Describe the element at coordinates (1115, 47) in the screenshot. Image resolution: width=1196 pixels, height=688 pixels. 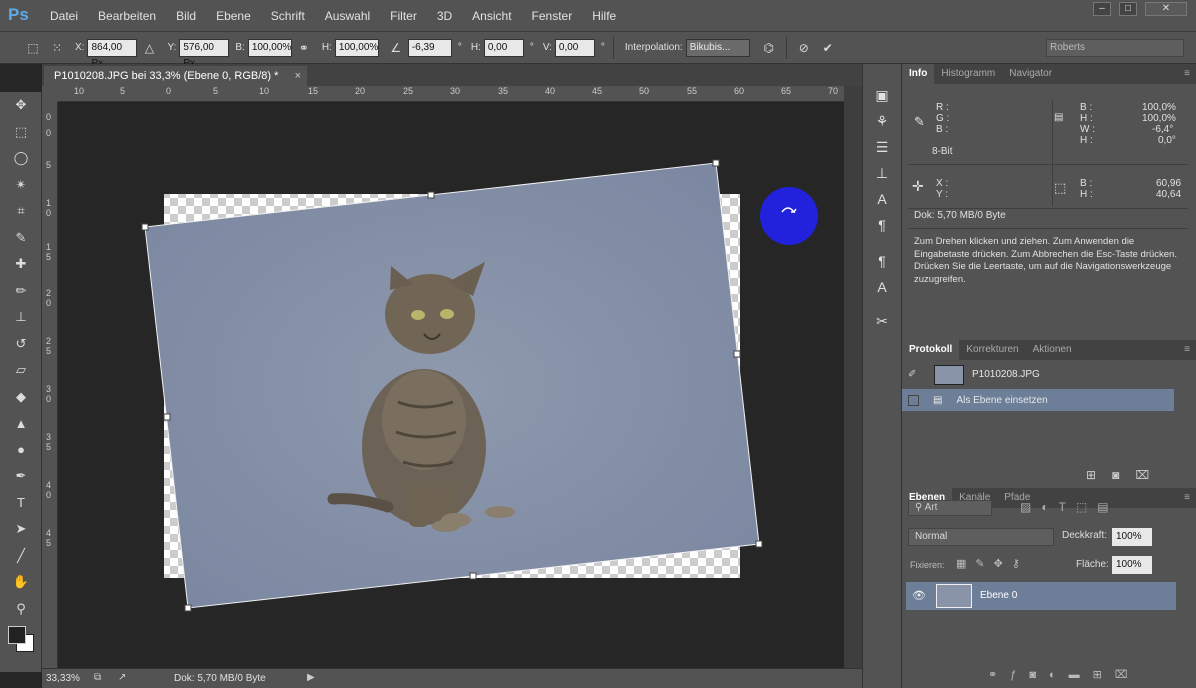
I see `workspace-select: Roberts` at that location.